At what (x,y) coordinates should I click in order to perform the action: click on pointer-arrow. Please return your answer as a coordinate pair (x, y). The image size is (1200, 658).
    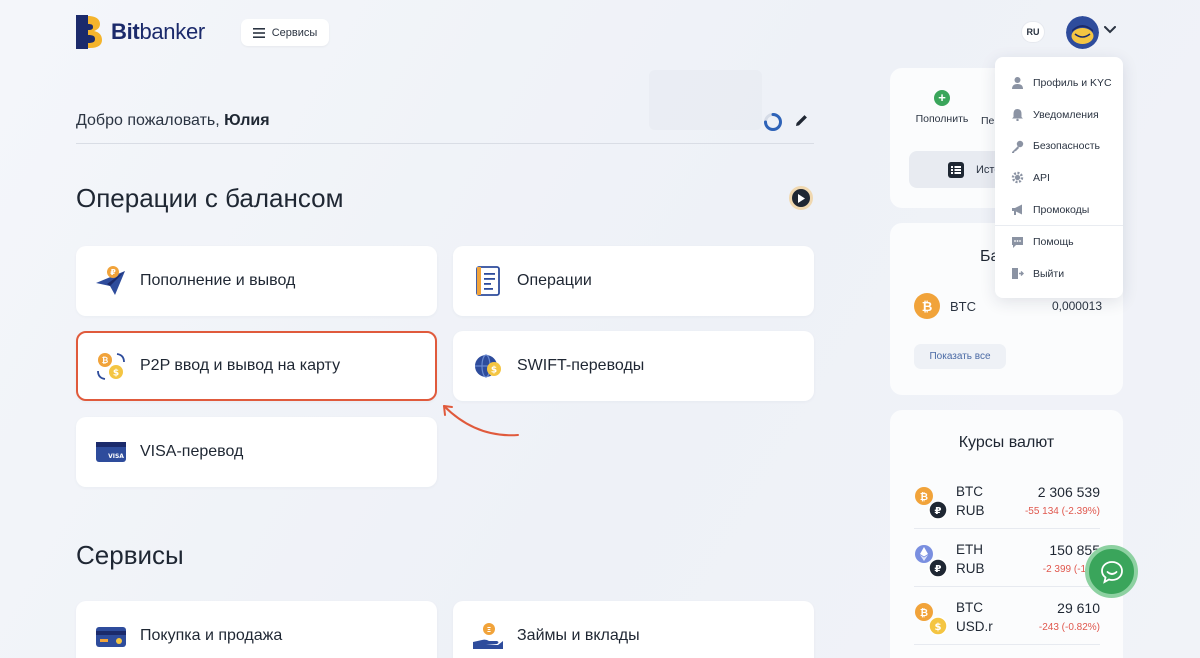
    Looking at the image, I should click on (481, 421).